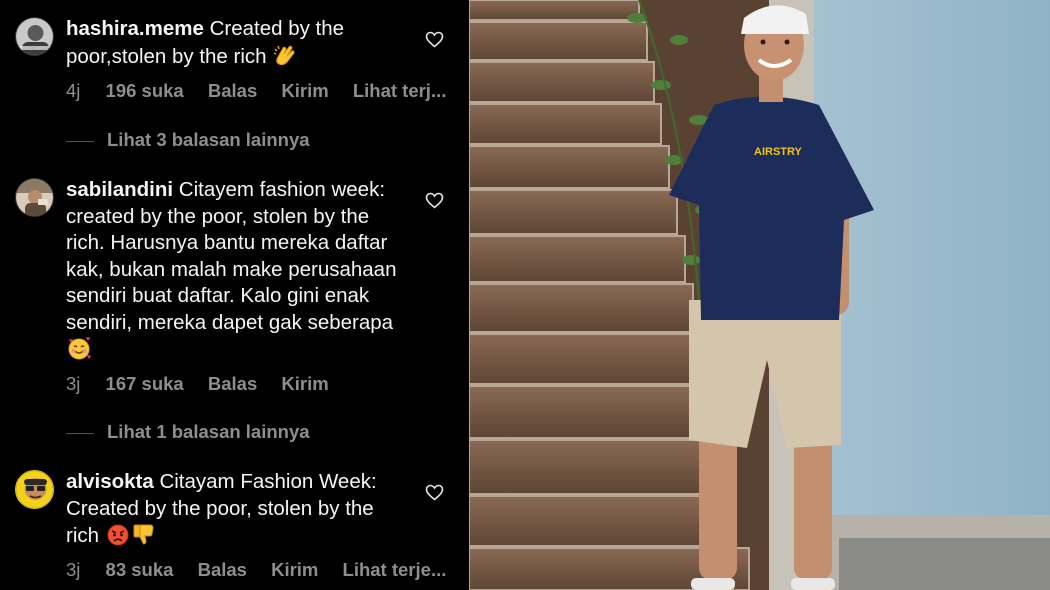  Describe the element at coordinates (135, 28) in the screenshot. I see `comment-username: hashira.meme` at that location.